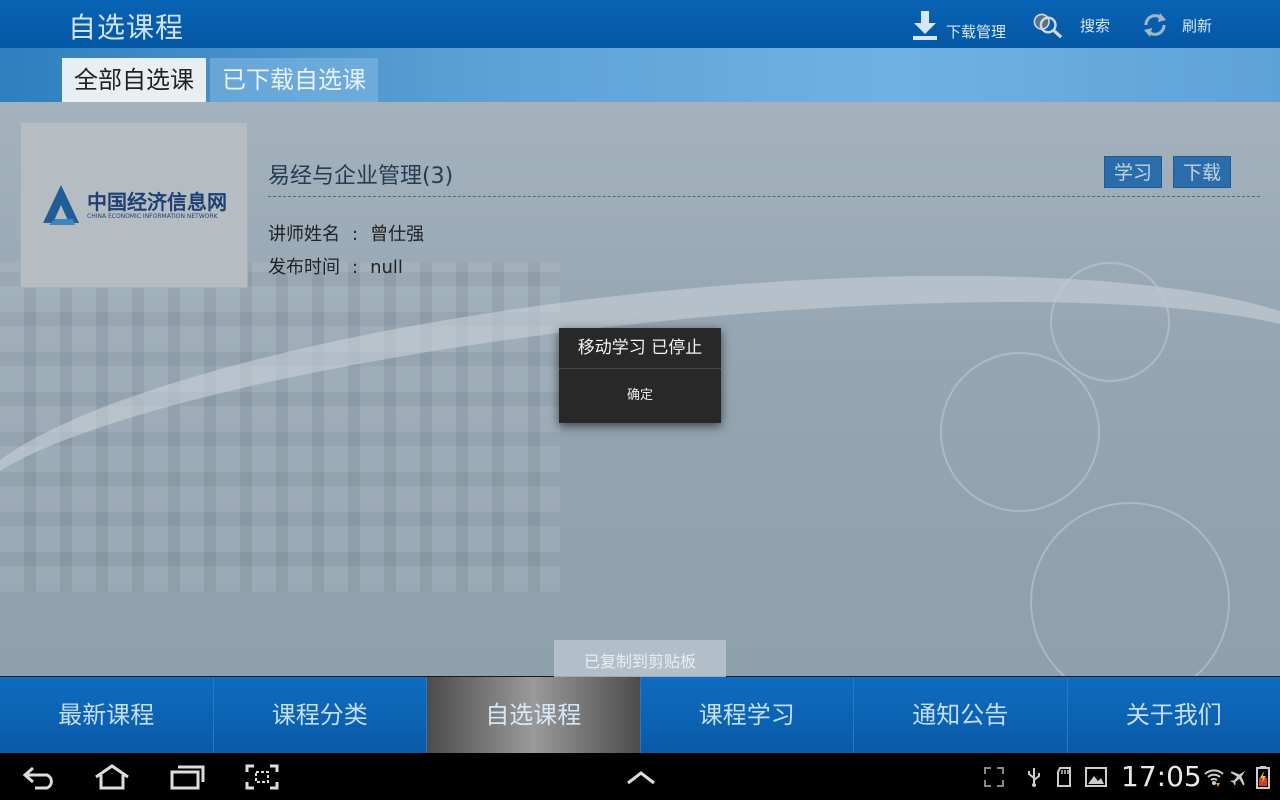 The height and width of the screenshot is (800, 1280). I want to click on fullscreen-icon, so click(994, 777).